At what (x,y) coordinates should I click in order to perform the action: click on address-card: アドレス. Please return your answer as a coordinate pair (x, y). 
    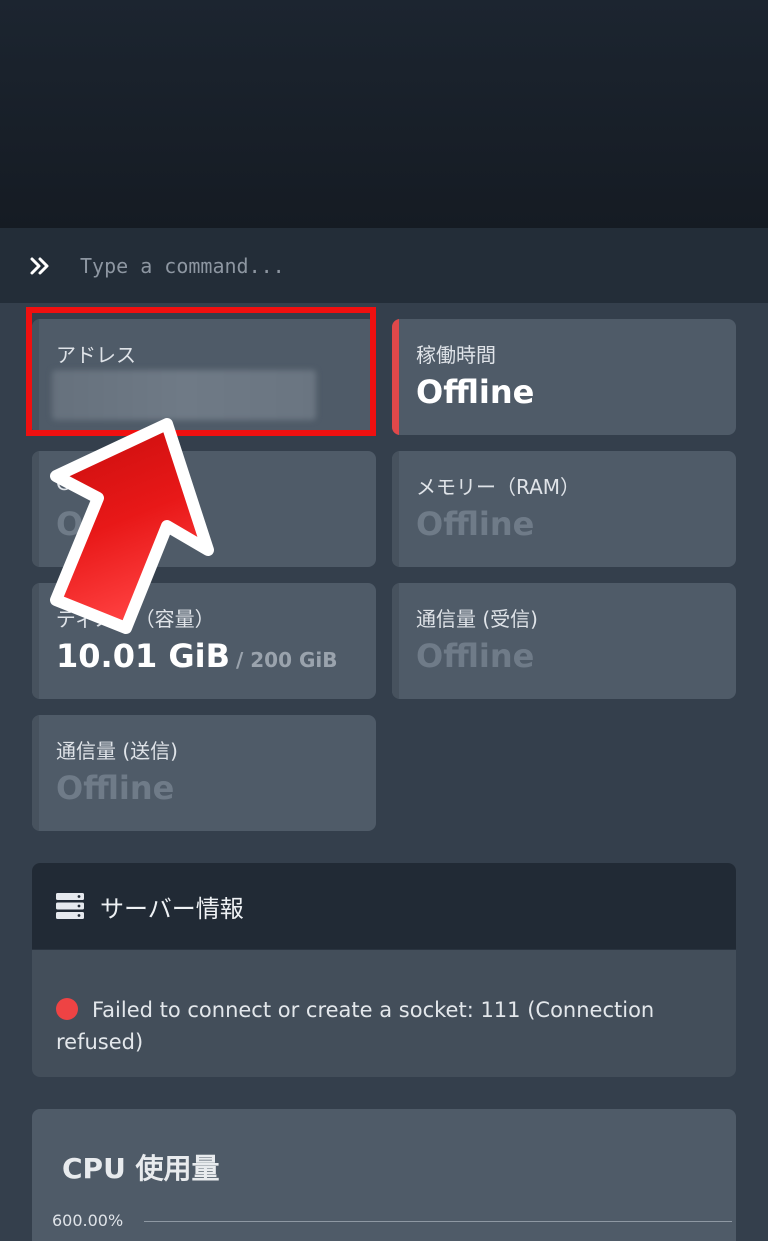
    Looking at the image, I should click on (204, 377).